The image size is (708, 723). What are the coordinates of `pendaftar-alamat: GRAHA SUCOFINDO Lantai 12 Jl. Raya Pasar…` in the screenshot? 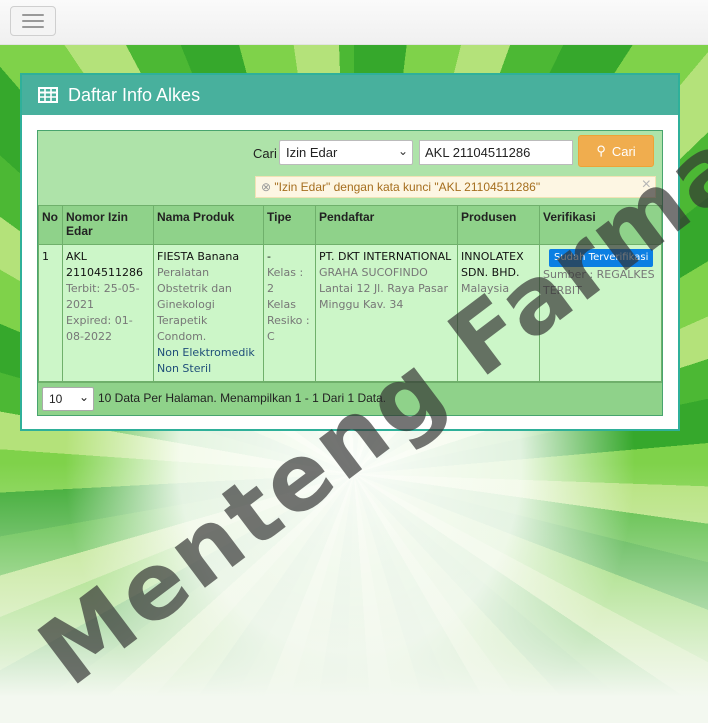 It's located at (383, 288).